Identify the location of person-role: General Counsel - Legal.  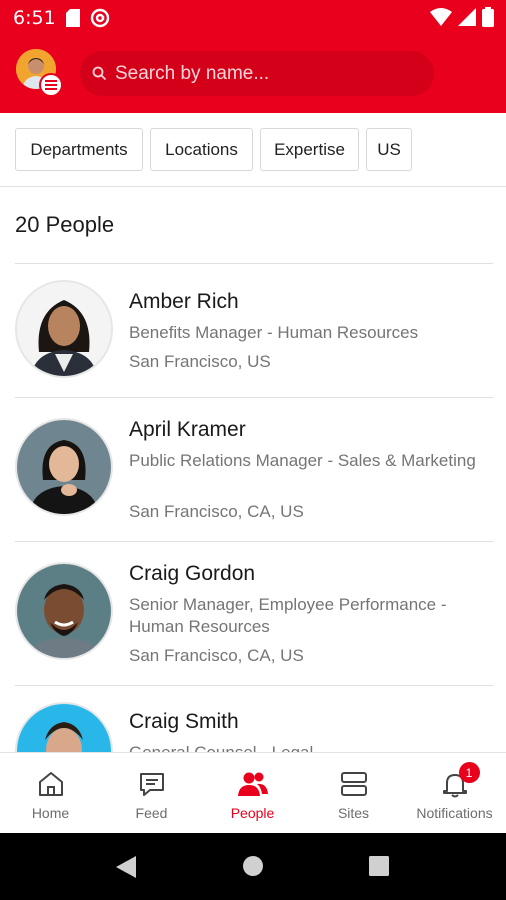
(309, 747).